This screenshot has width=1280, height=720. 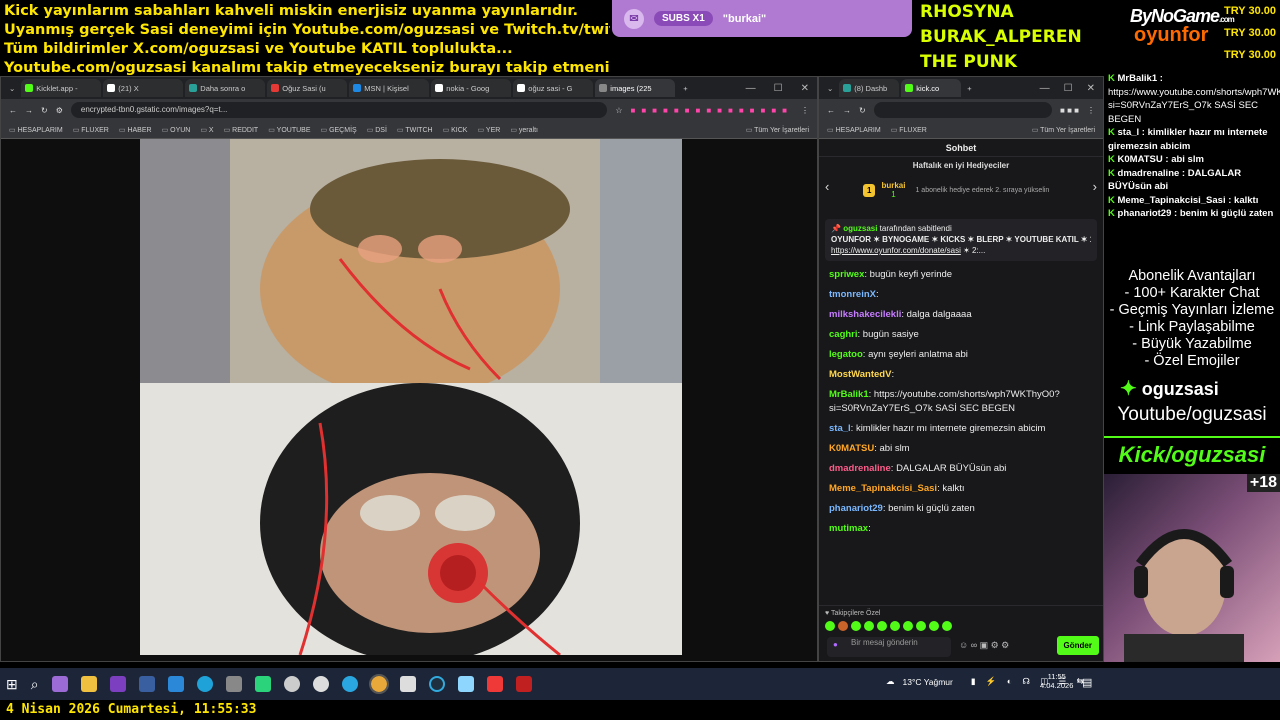 I want to click on telegram-icon, so click(x=349, y=684).